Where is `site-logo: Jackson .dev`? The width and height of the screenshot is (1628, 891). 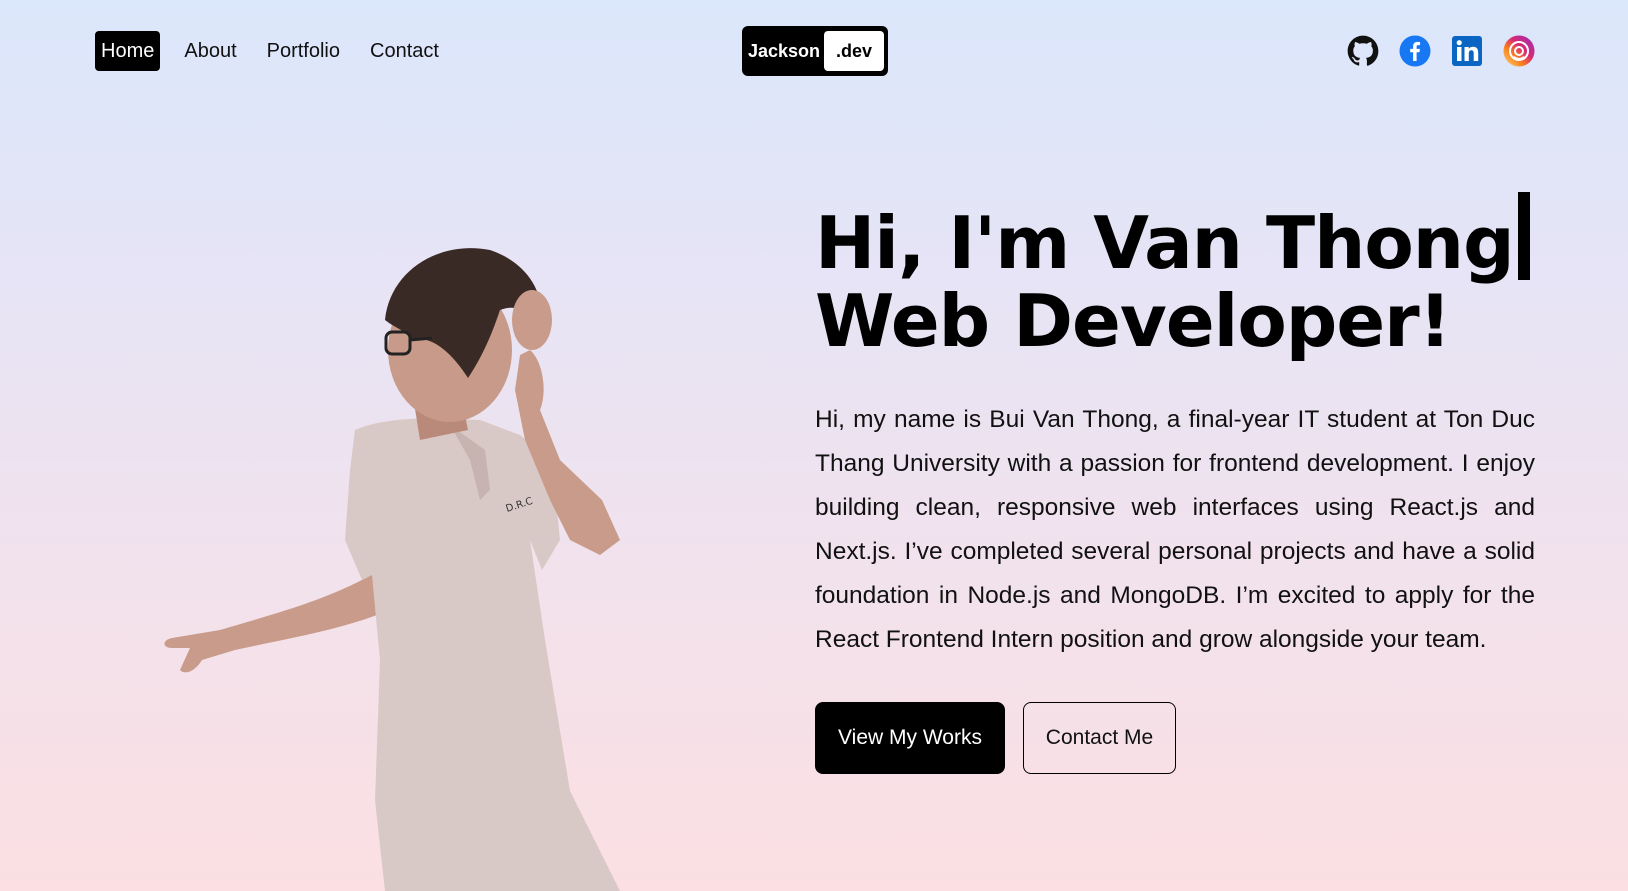
site-logo: Jackson .dev is located at coordinates (815, 51).